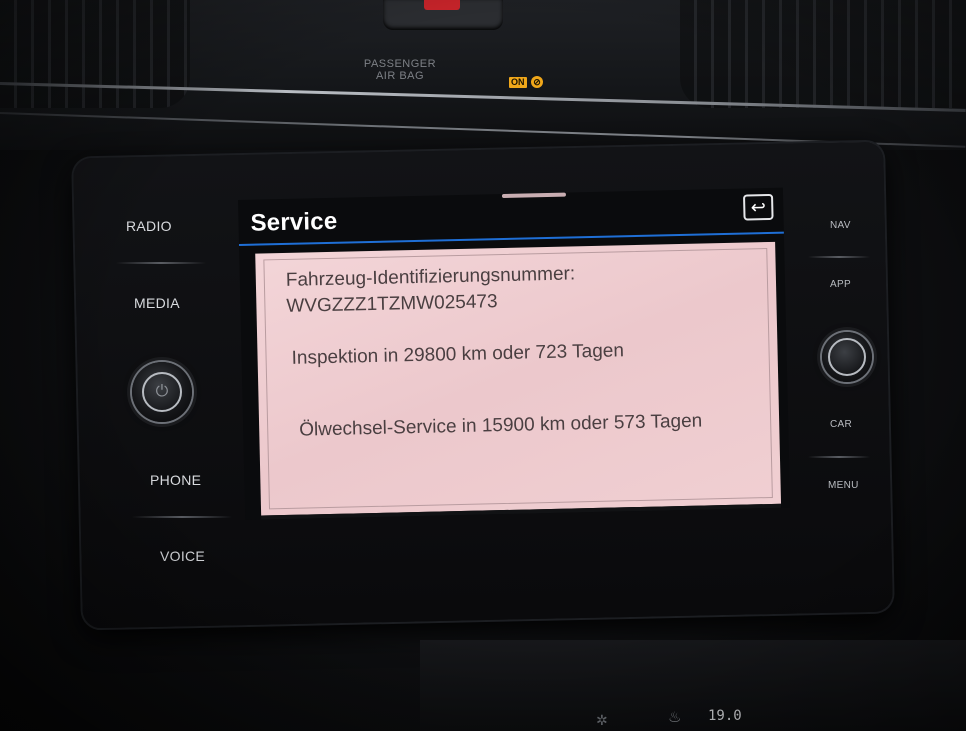 This screenshot has height=731, width=966. I want to click on airbag-off-icon: ⊘, so click(537, 82).